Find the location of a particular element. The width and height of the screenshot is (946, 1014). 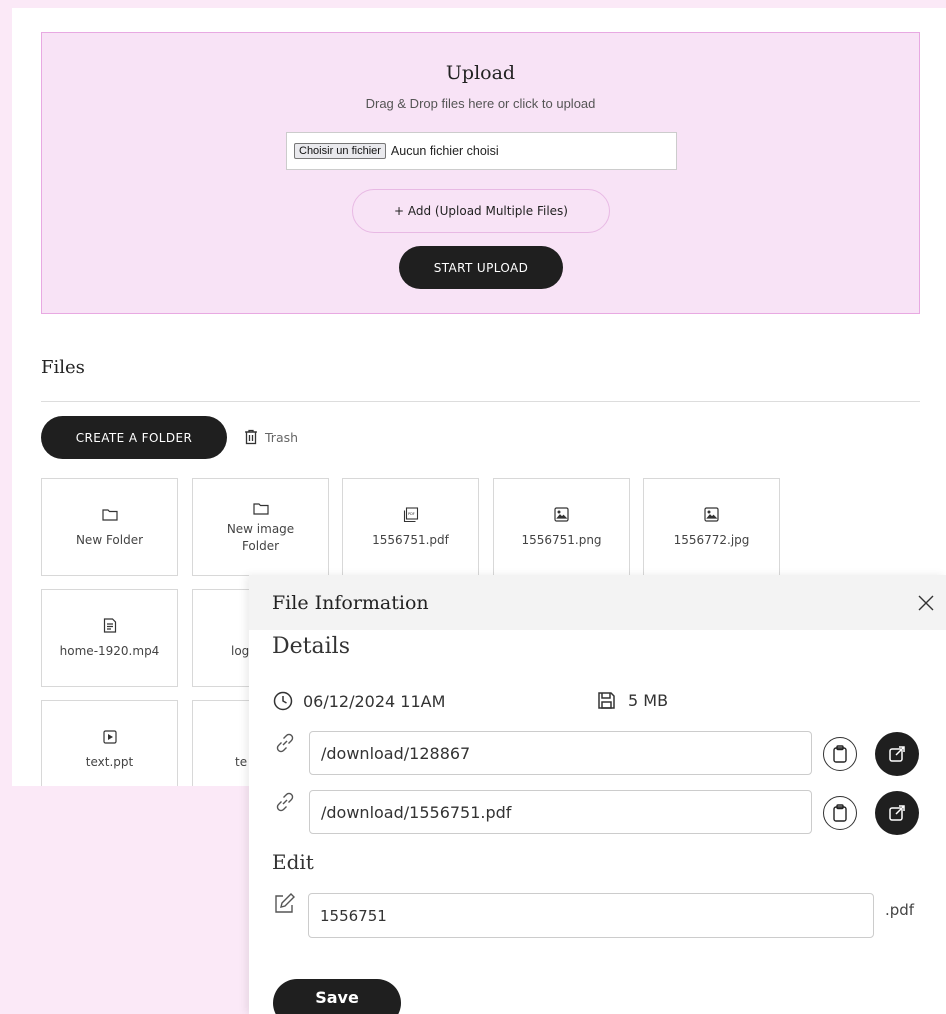

file-tile-mp4: home-1920.mp4 is located at coordinates (109, 638).